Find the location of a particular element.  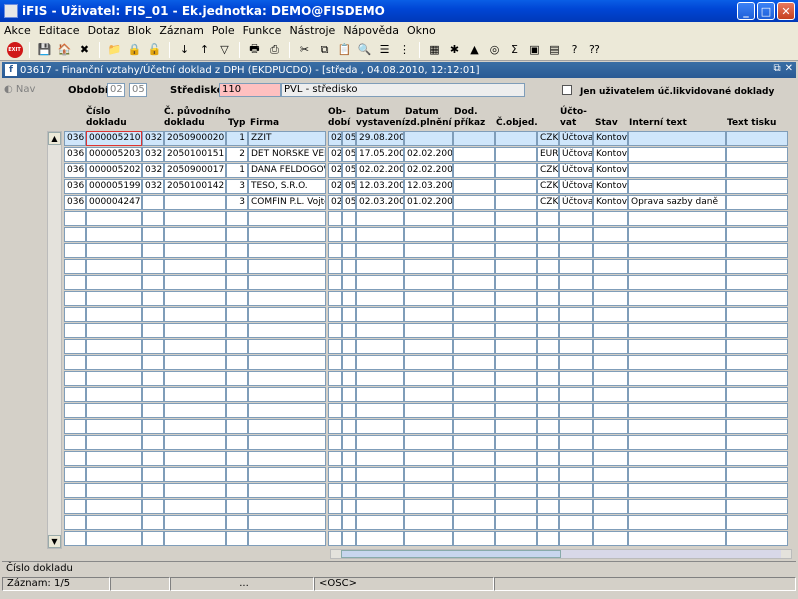

print-icon: 🖶 is located at coordinates (254, 49).